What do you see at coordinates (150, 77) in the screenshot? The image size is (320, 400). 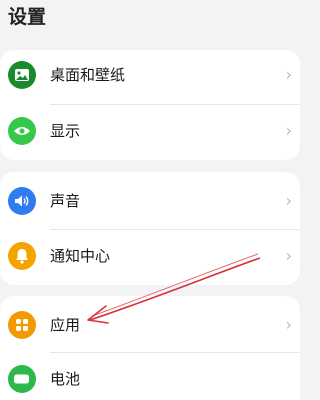 I see `settings-item-wallpaper: 桌面和壁纸 ›` at bounding box center [150, 77].